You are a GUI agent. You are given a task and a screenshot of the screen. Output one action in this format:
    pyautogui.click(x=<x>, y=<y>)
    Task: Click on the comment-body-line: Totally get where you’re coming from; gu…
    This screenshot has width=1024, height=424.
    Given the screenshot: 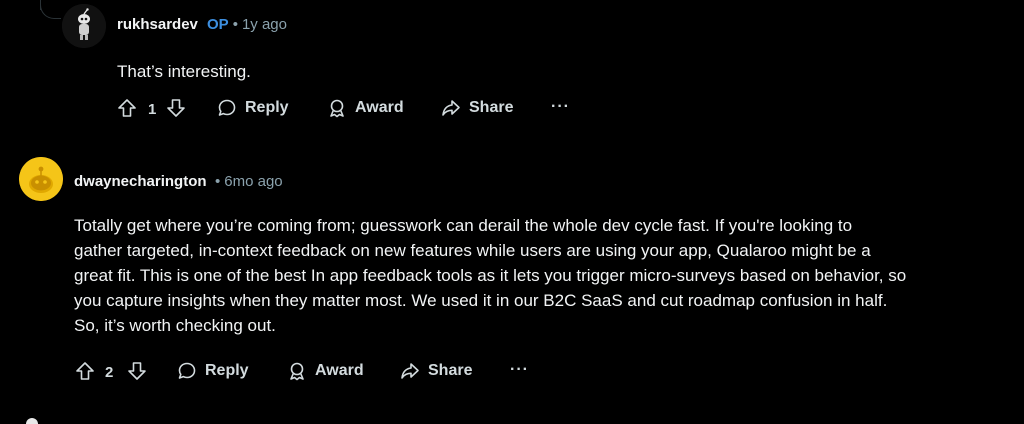 What is the action you would take?
    pyautogui.click(x=463, y=225)
    